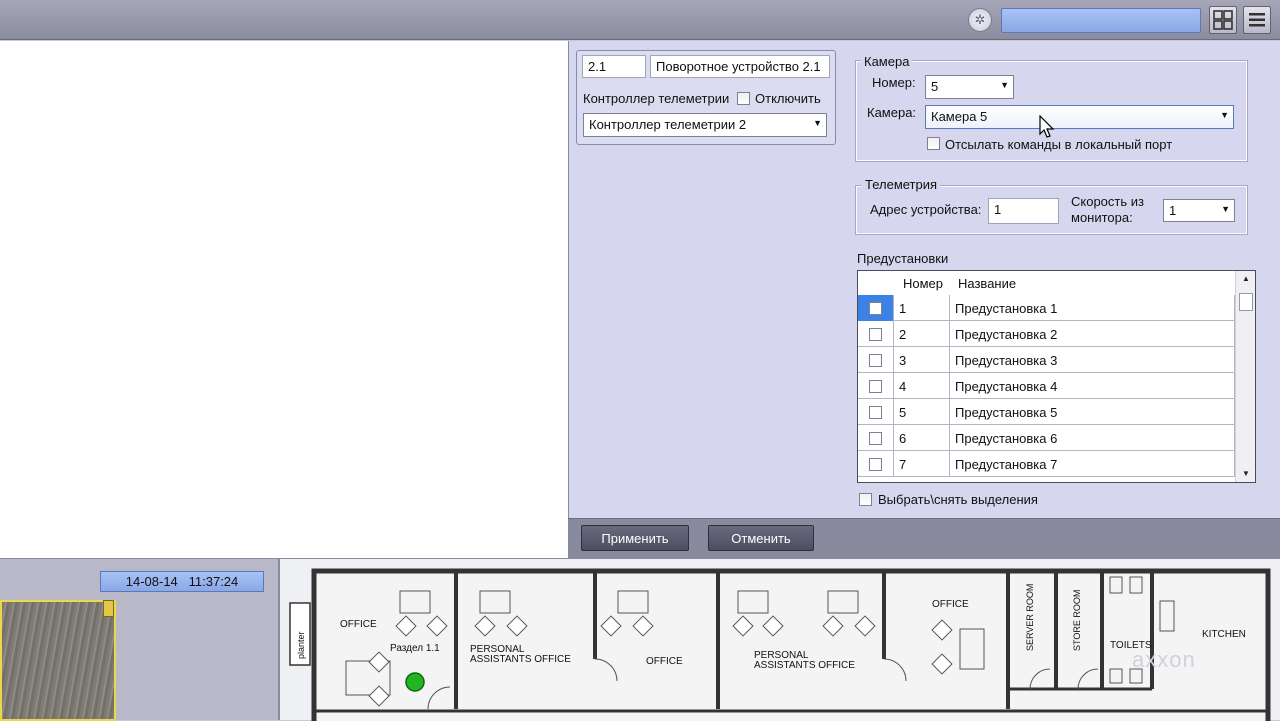 The width and height of the screenshot is (1280, 721). What do you see at coordinates (1246, 302) in the screenshot?
I see `scroll-thumb` at bounding box center [1246, 302].